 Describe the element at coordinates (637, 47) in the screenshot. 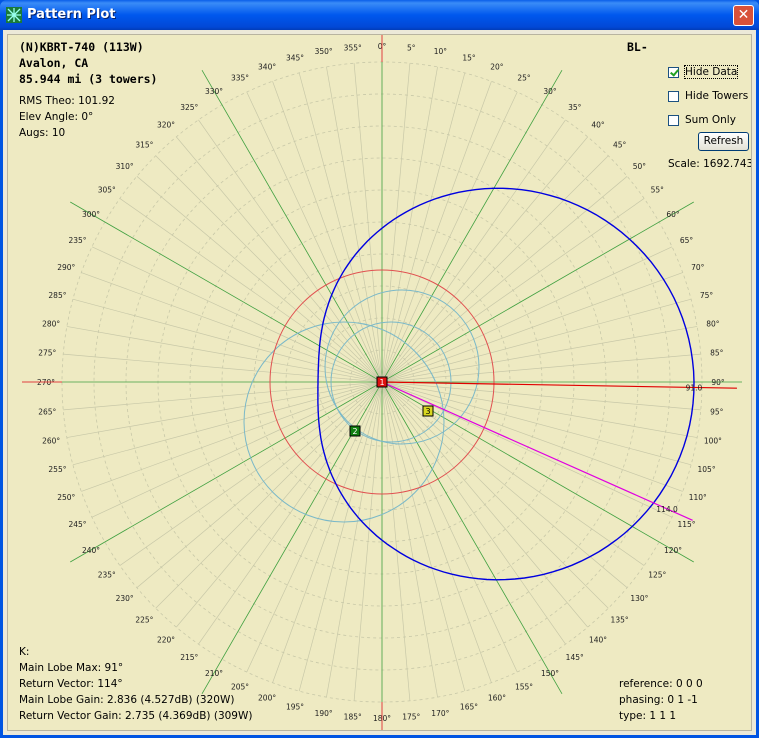

I see `station-class: BL-` at that location.